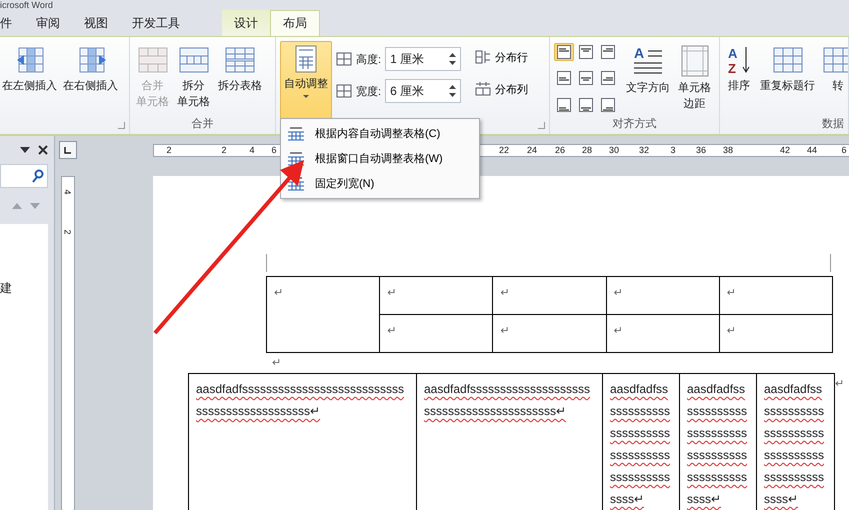 The width and height of the screenshot is (849, 510). What do you see at coordinates (839, 383) in the screenshot?
I see `row-end-mark: ↵` at bounding box center [839, 383].